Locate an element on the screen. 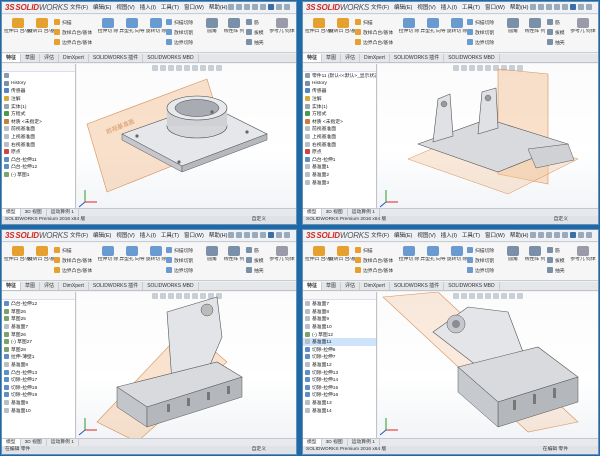 This screenshot has height=456, width=600. tree-item: 凸台-拉伸12 is located at coordinates (38, 167).